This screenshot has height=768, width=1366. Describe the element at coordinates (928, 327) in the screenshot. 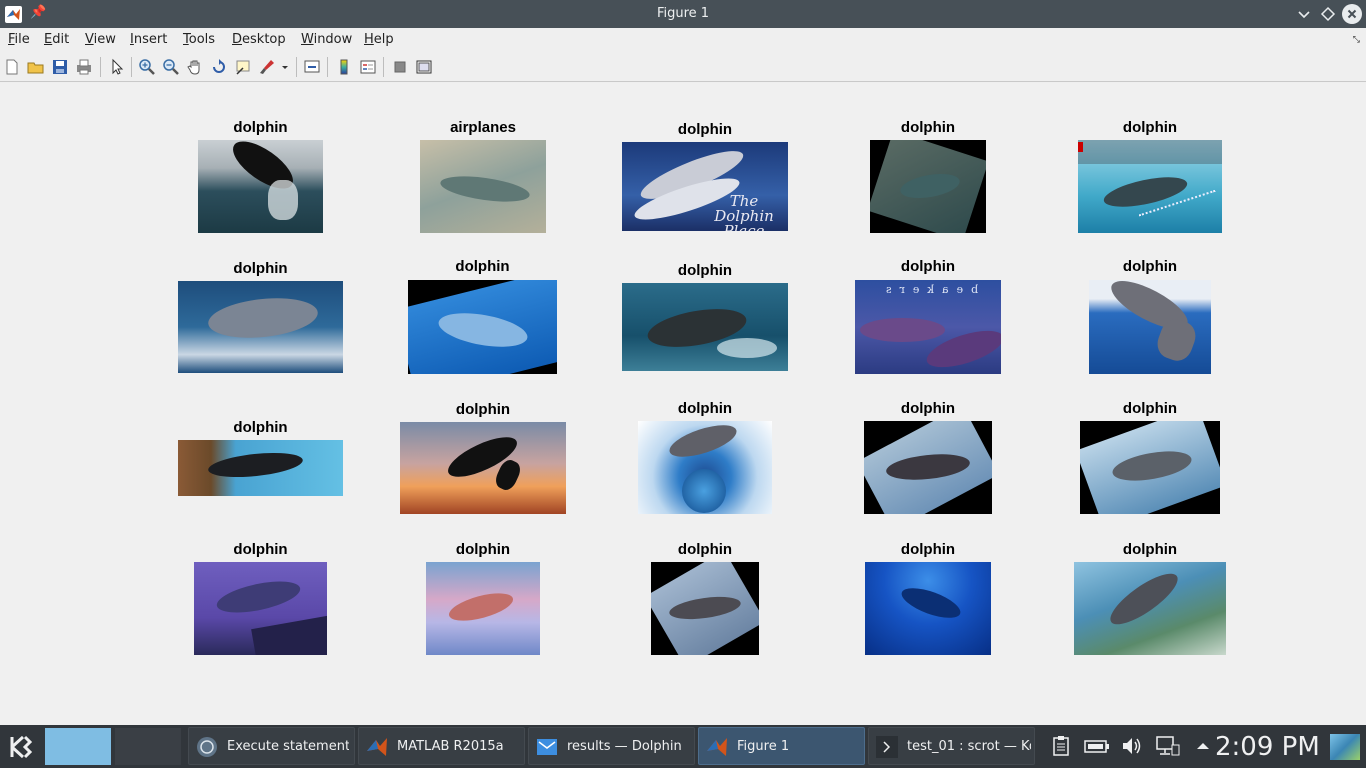

I see `dolphin-image: beakers` at that location.